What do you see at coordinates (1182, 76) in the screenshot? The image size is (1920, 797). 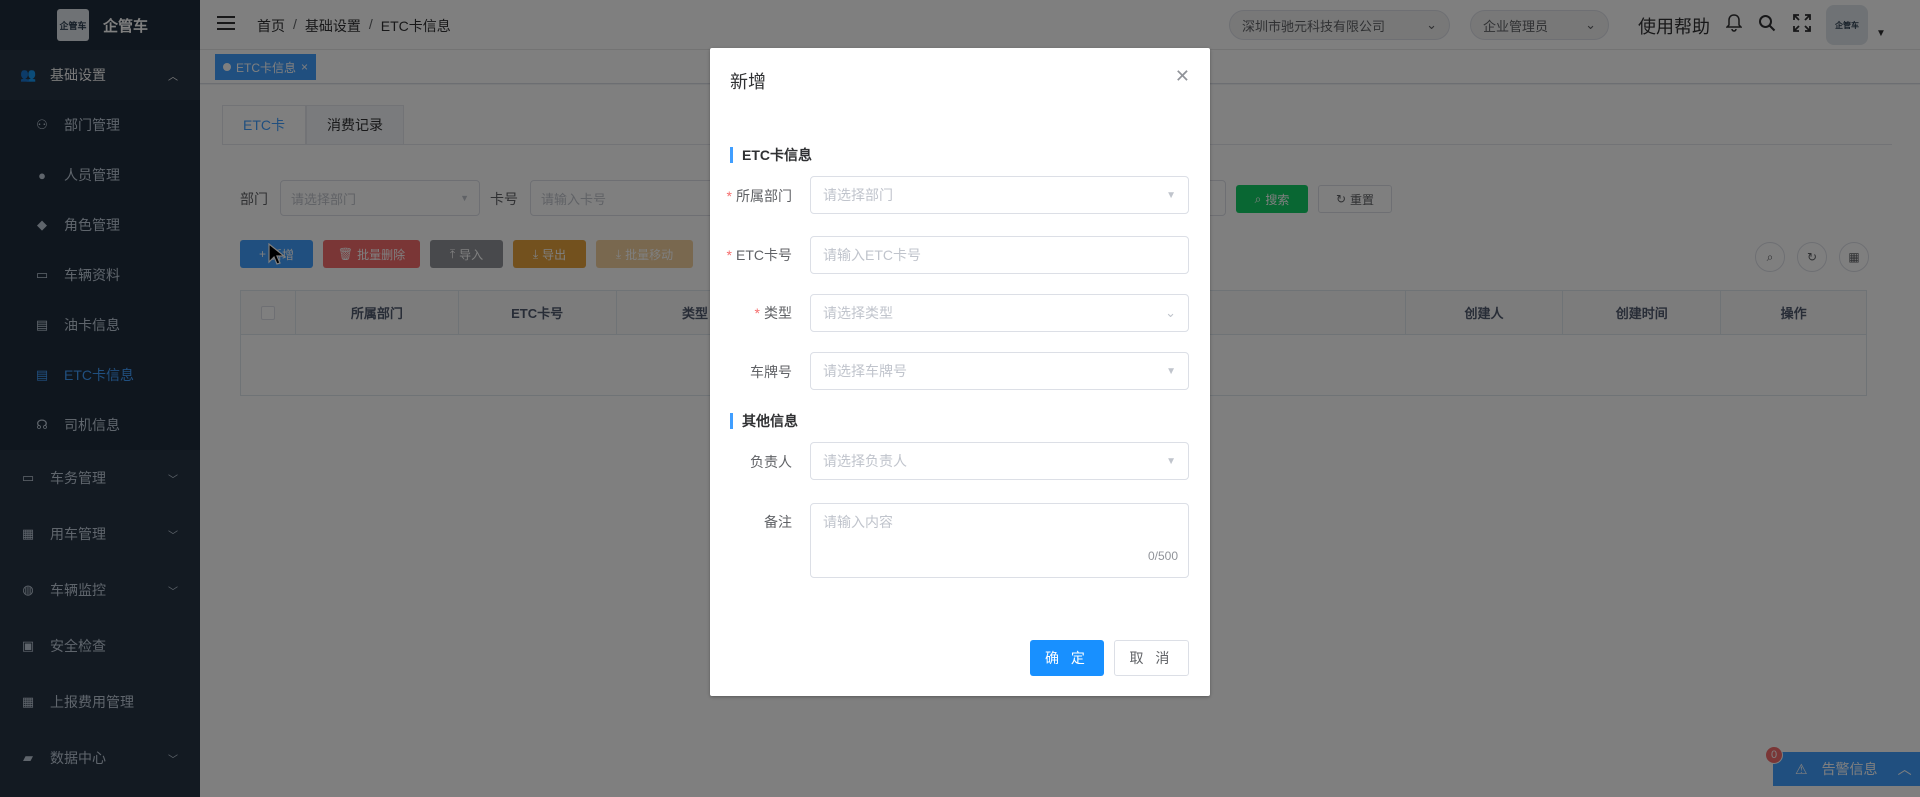 I see `close-icon: ✕` at bounding box center [1182, 76].